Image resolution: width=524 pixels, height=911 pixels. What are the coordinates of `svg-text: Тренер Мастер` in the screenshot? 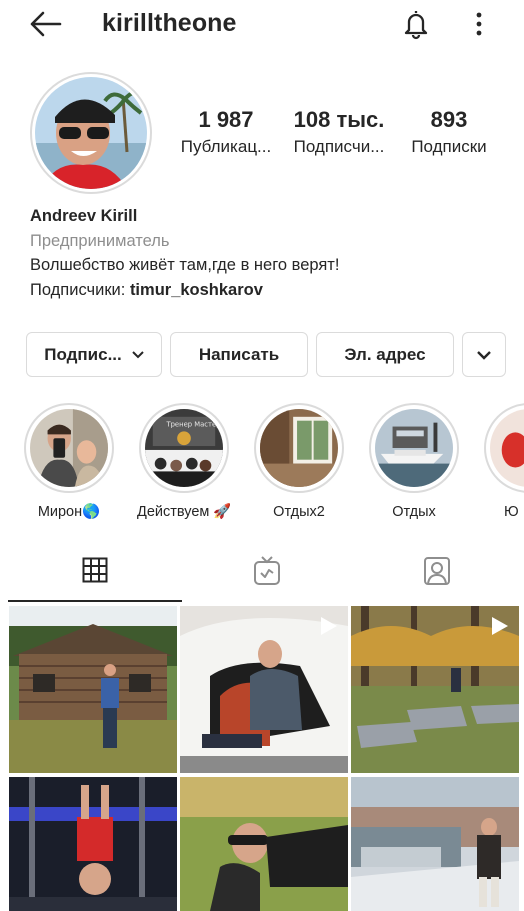 It's located at (192, 425).